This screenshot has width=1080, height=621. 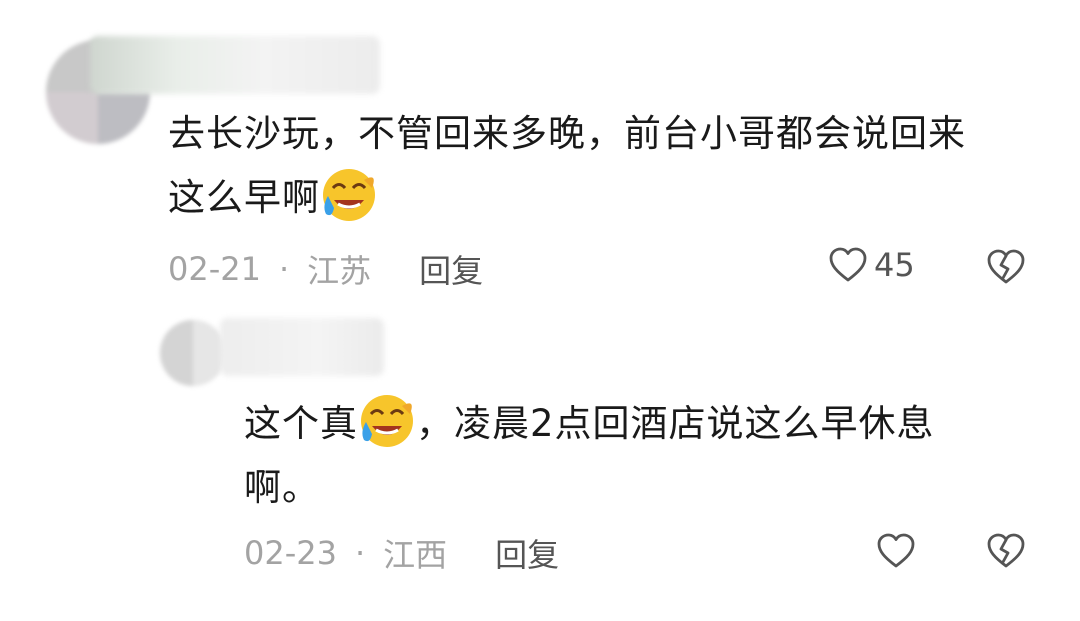 What do you see at coordinates (871, 265) in the screenshot?
I see `like-button: 45` at bounding box center [871, 265].